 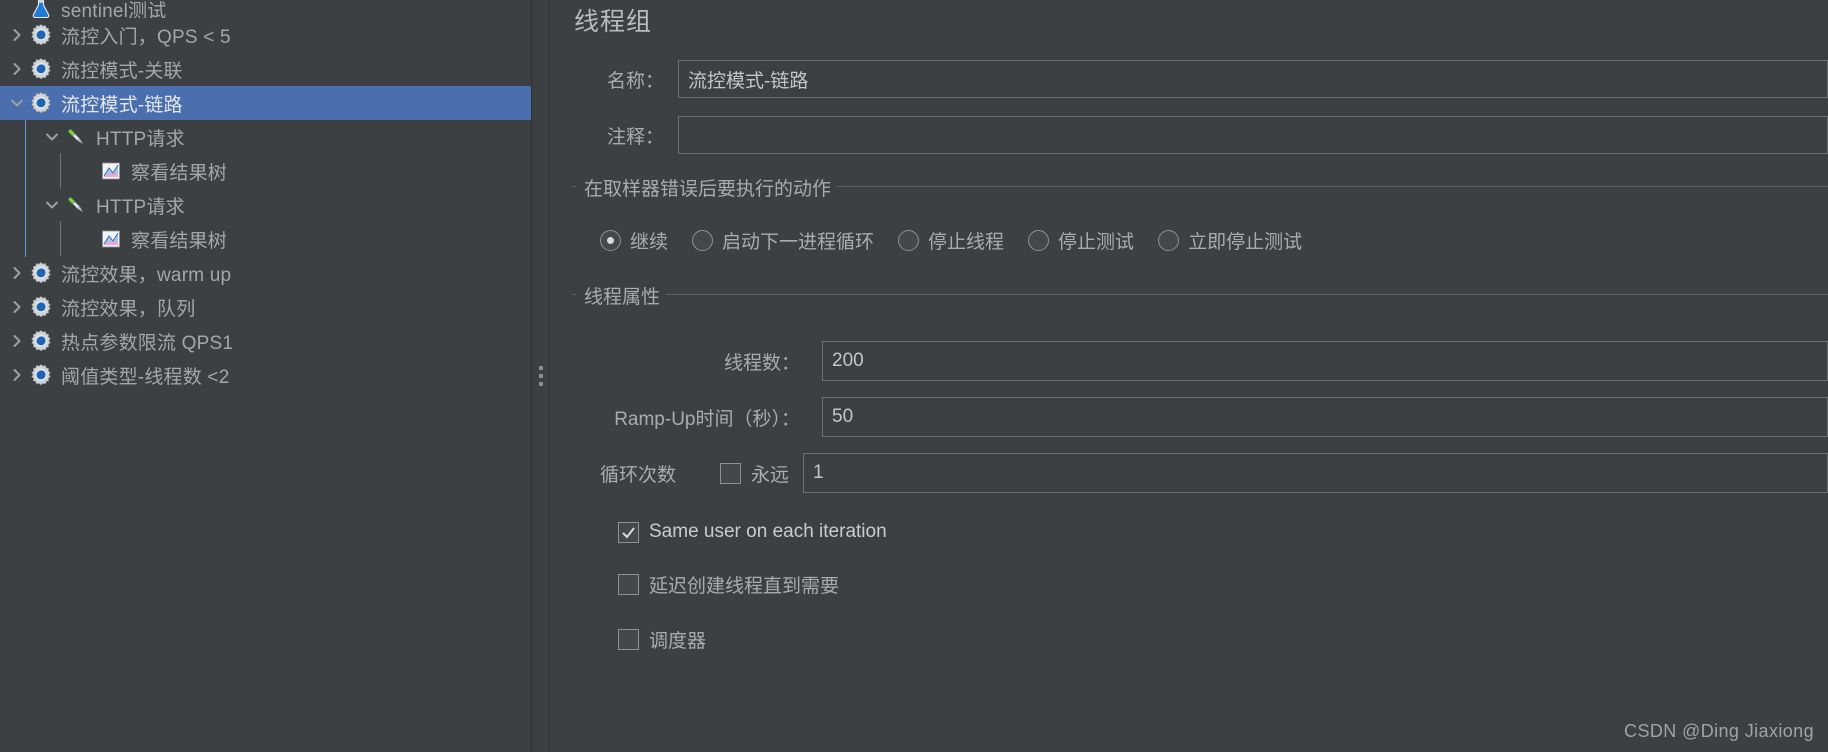 I want to click on error-action-option: 启动下一进程循环, so click(x=783, y=240).